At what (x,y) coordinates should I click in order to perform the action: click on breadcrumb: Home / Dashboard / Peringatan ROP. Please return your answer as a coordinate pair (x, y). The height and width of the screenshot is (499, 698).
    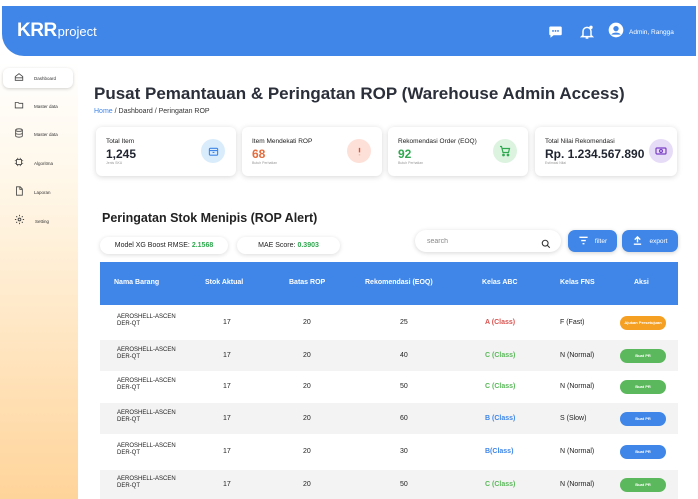
    Looking at the image, I should click on (152, 111).